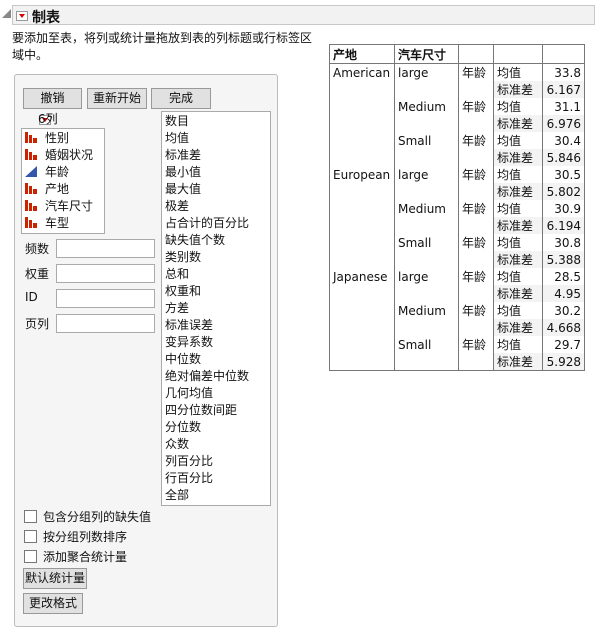 This screenshot has height=630, width=595. I want to click on include-missing-checkbox, so click(30, 516).